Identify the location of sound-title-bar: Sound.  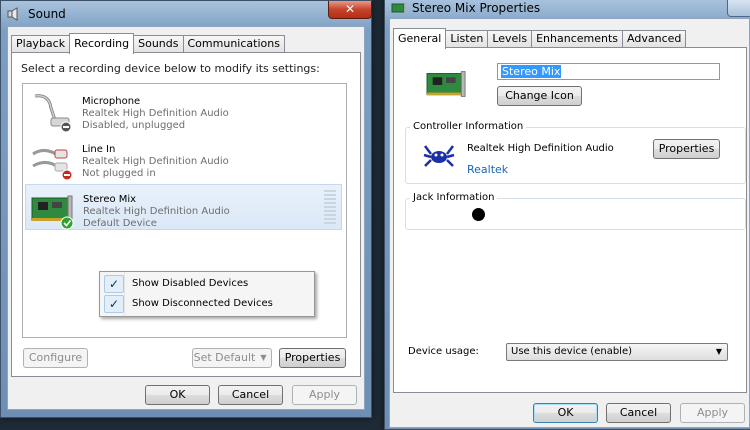
(186, 13).